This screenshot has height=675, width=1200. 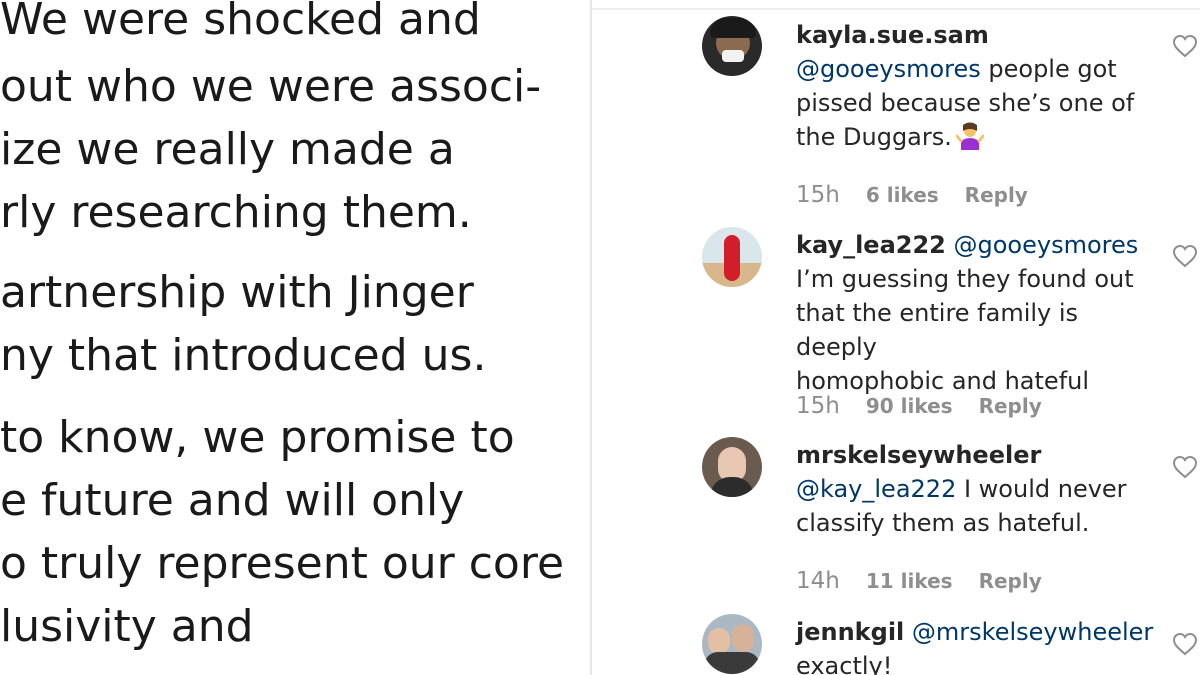 What do you see at coordinates (237, 292) in the screenshot?
I see `statement-line: artnership with Jinger` at bounding box center [237, 292].